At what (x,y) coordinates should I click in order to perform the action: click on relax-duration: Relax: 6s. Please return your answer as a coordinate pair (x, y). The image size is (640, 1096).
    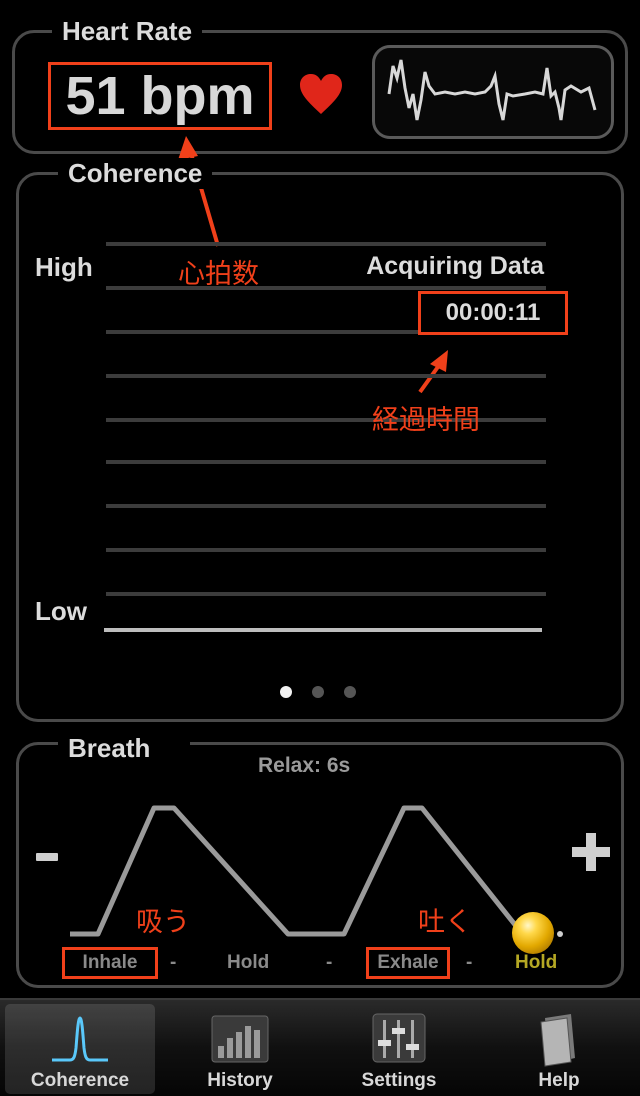
    Looking at the image, I should click on (304, 765).